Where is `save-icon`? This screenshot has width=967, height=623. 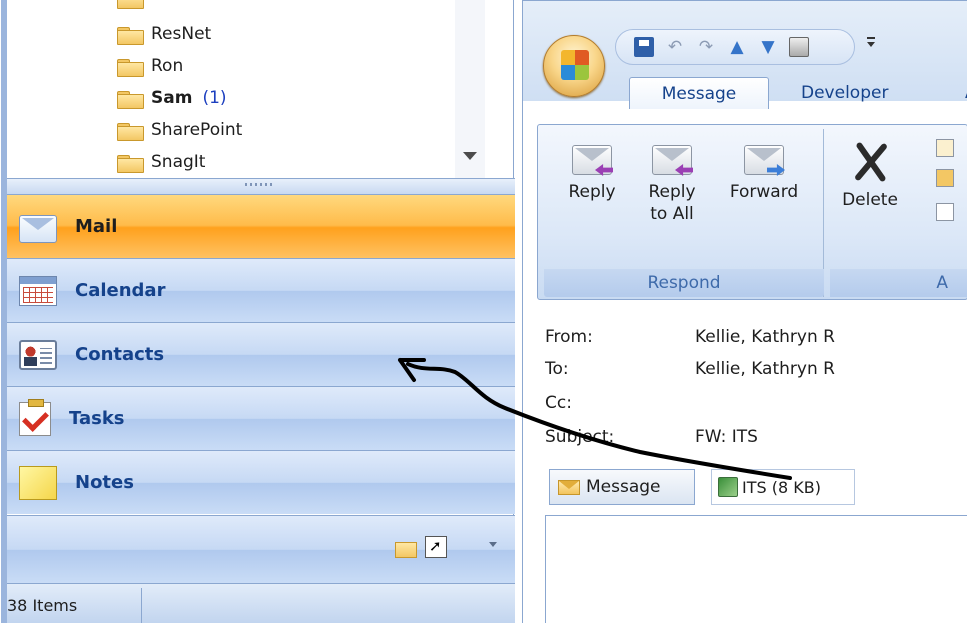
save-icon is located at coordinates (644, 47).